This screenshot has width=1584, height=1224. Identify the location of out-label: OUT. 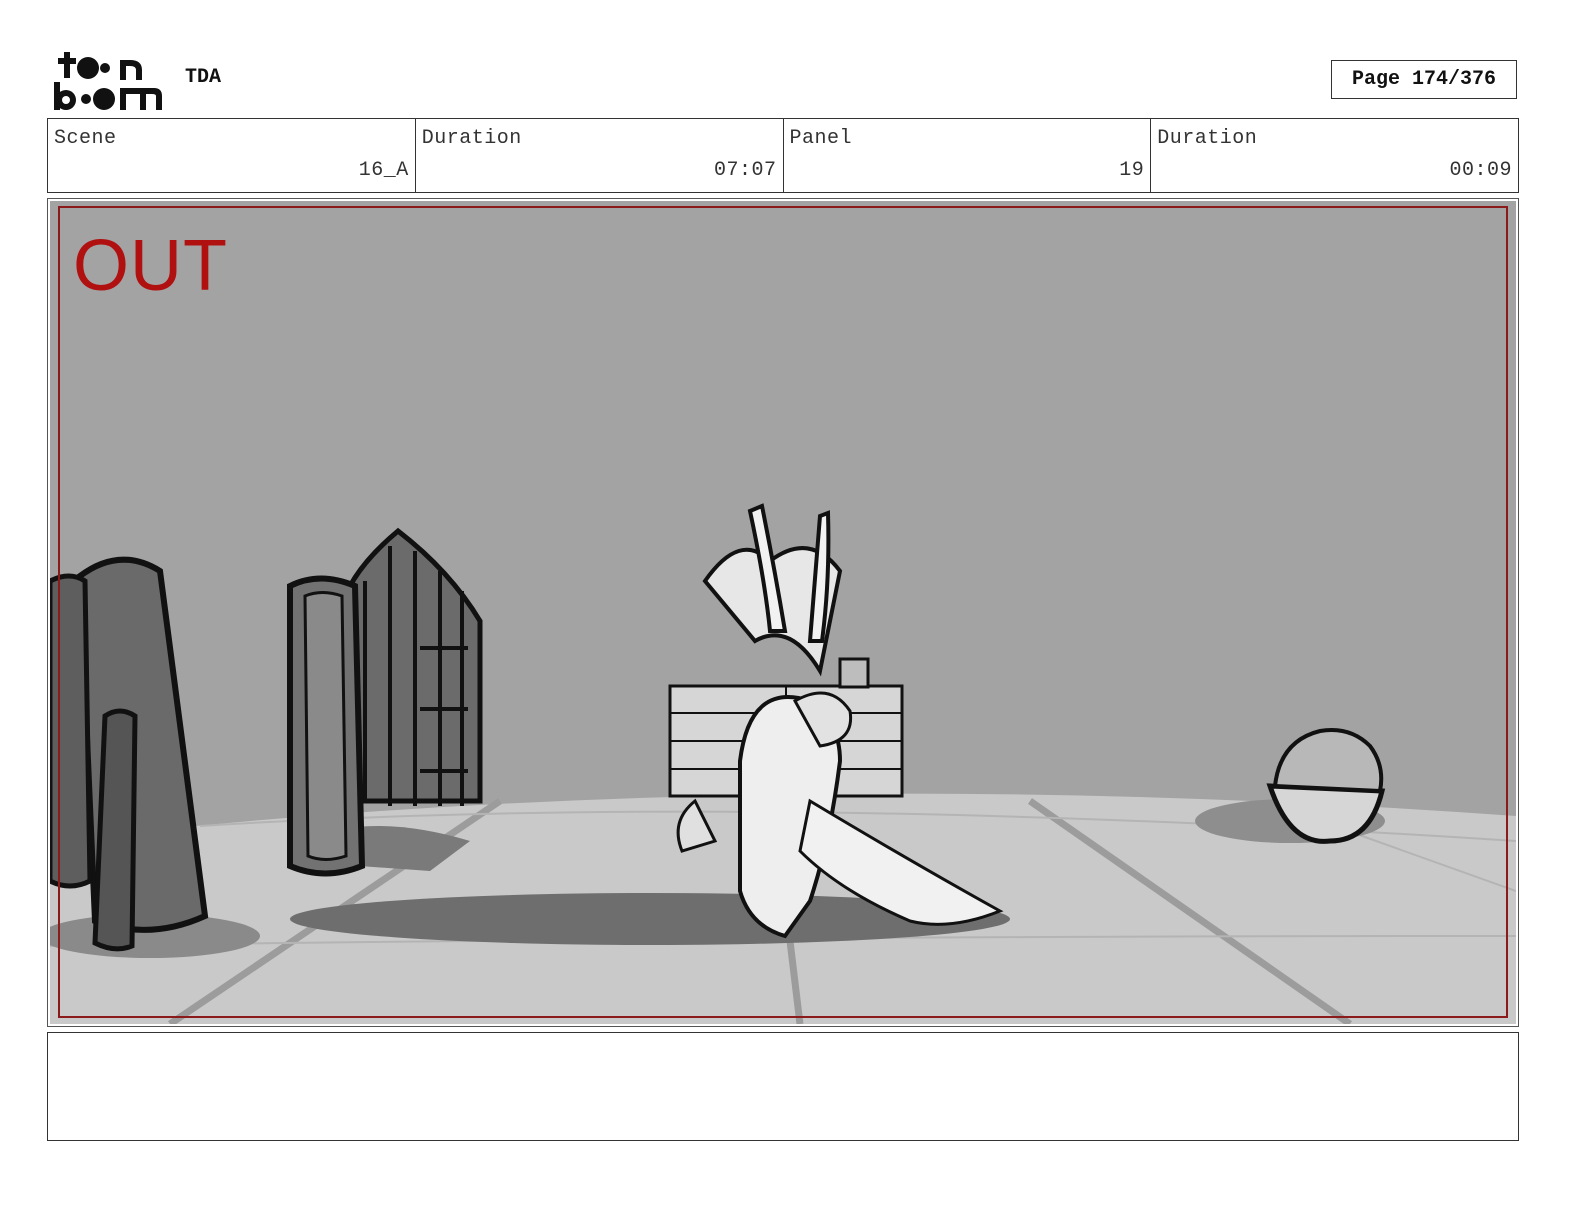
(150, 266).